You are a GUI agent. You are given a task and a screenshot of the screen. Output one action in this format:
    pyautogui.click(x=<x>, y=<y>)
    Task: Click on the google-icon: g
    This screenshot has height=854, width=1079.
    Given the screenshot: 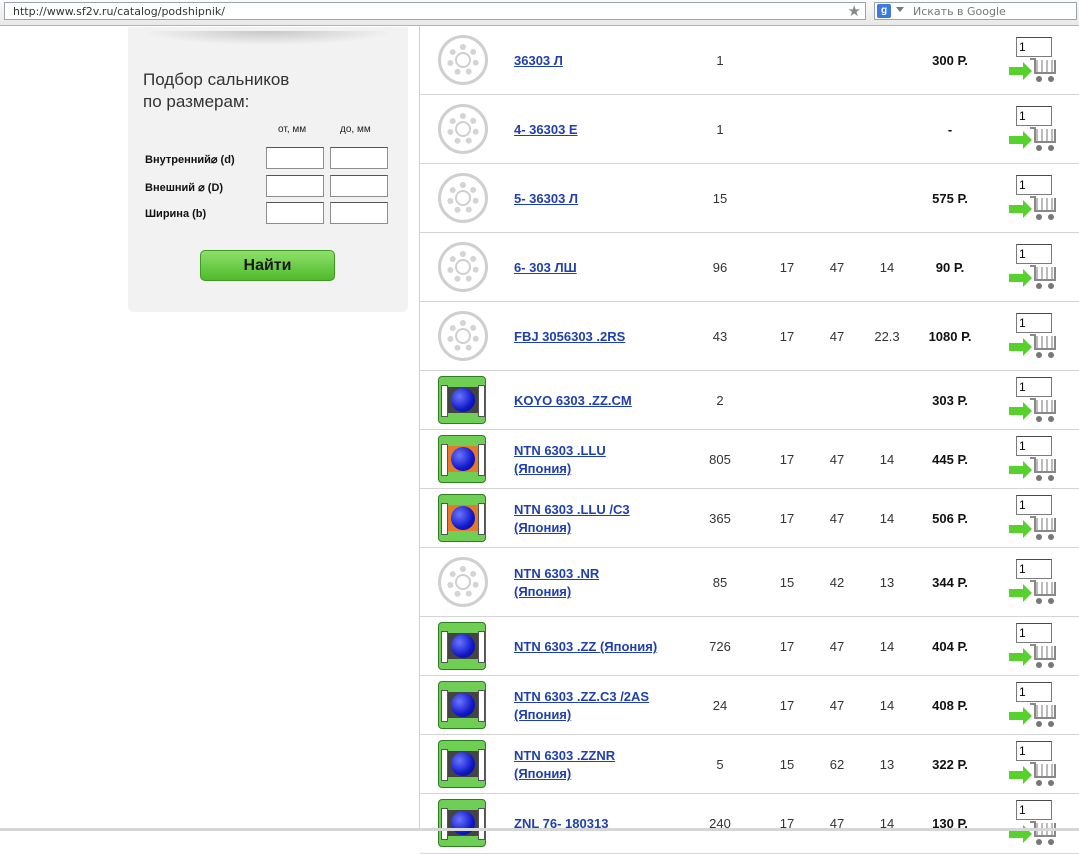 What is the action you would take?
    pyautogui.click(x=884, y=11)
    